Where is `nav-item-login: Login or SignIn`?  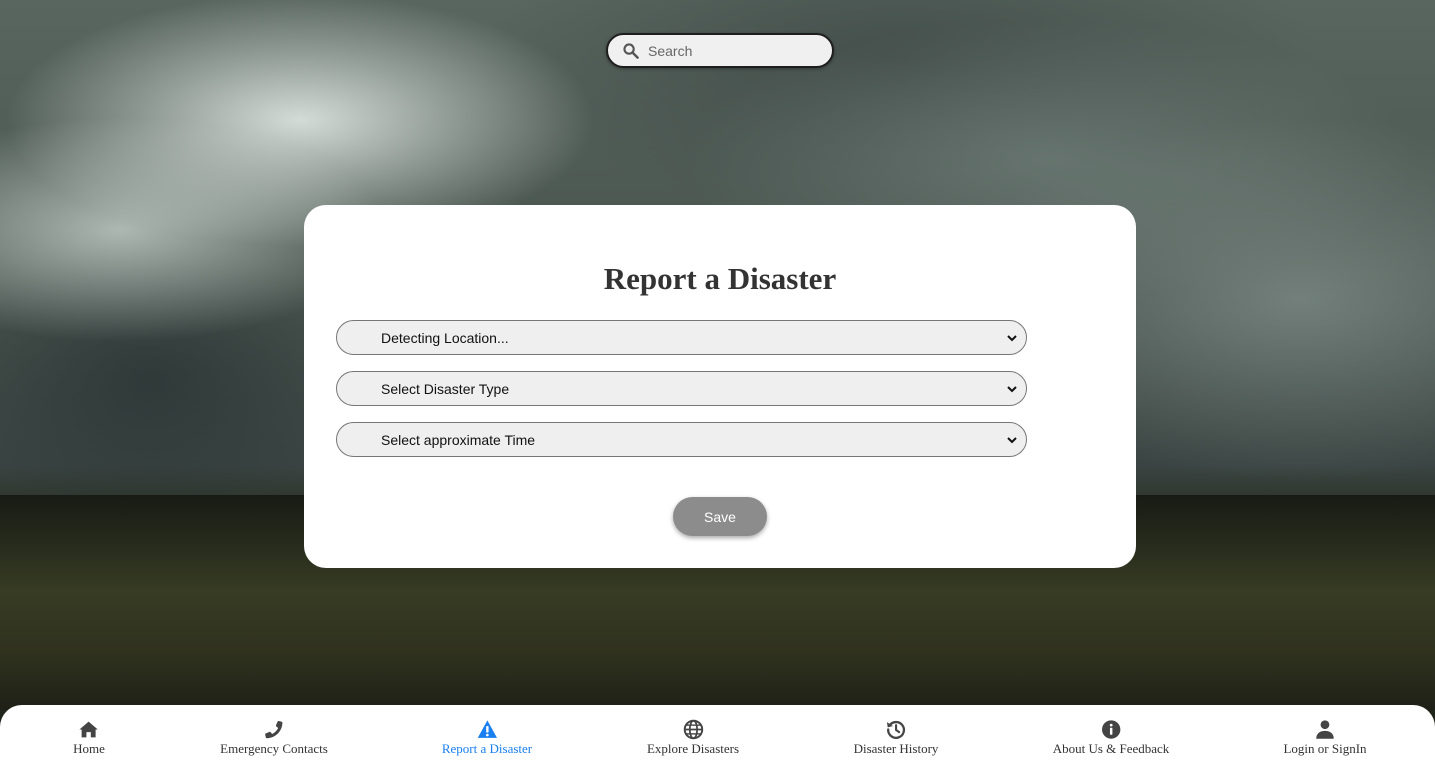
nav-item-login: Login or SignIn is located at coordinates (1325, 738).